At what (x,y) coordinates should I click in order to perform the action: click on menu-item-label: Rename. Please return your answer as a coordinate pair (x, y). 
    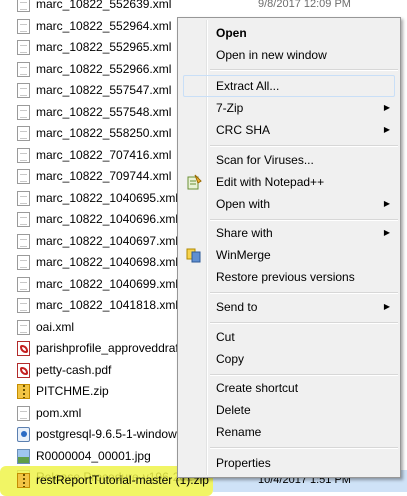
    Looking at the image, I should click on (239, 432).